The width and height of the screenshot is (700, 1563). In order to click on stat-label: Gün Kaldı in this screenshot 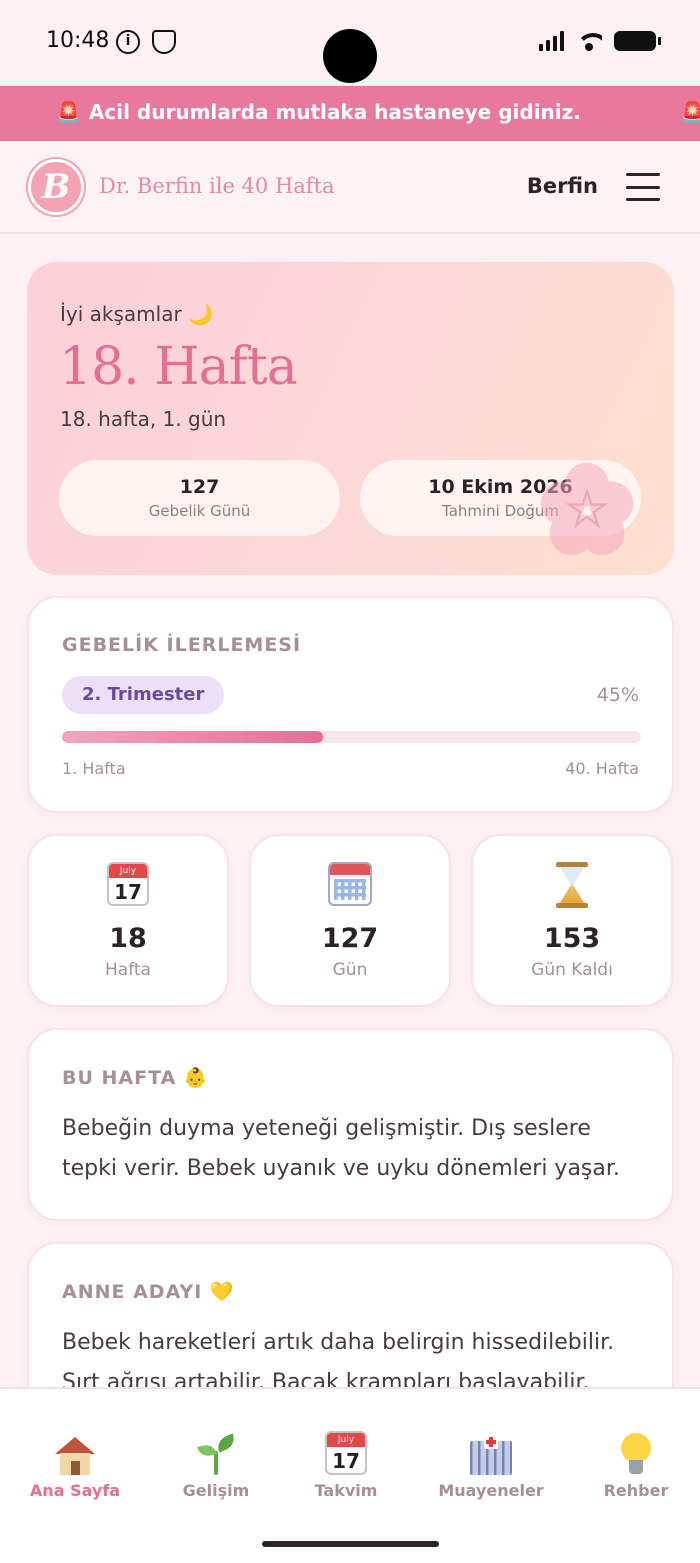, I will do `click(572, 970)`.